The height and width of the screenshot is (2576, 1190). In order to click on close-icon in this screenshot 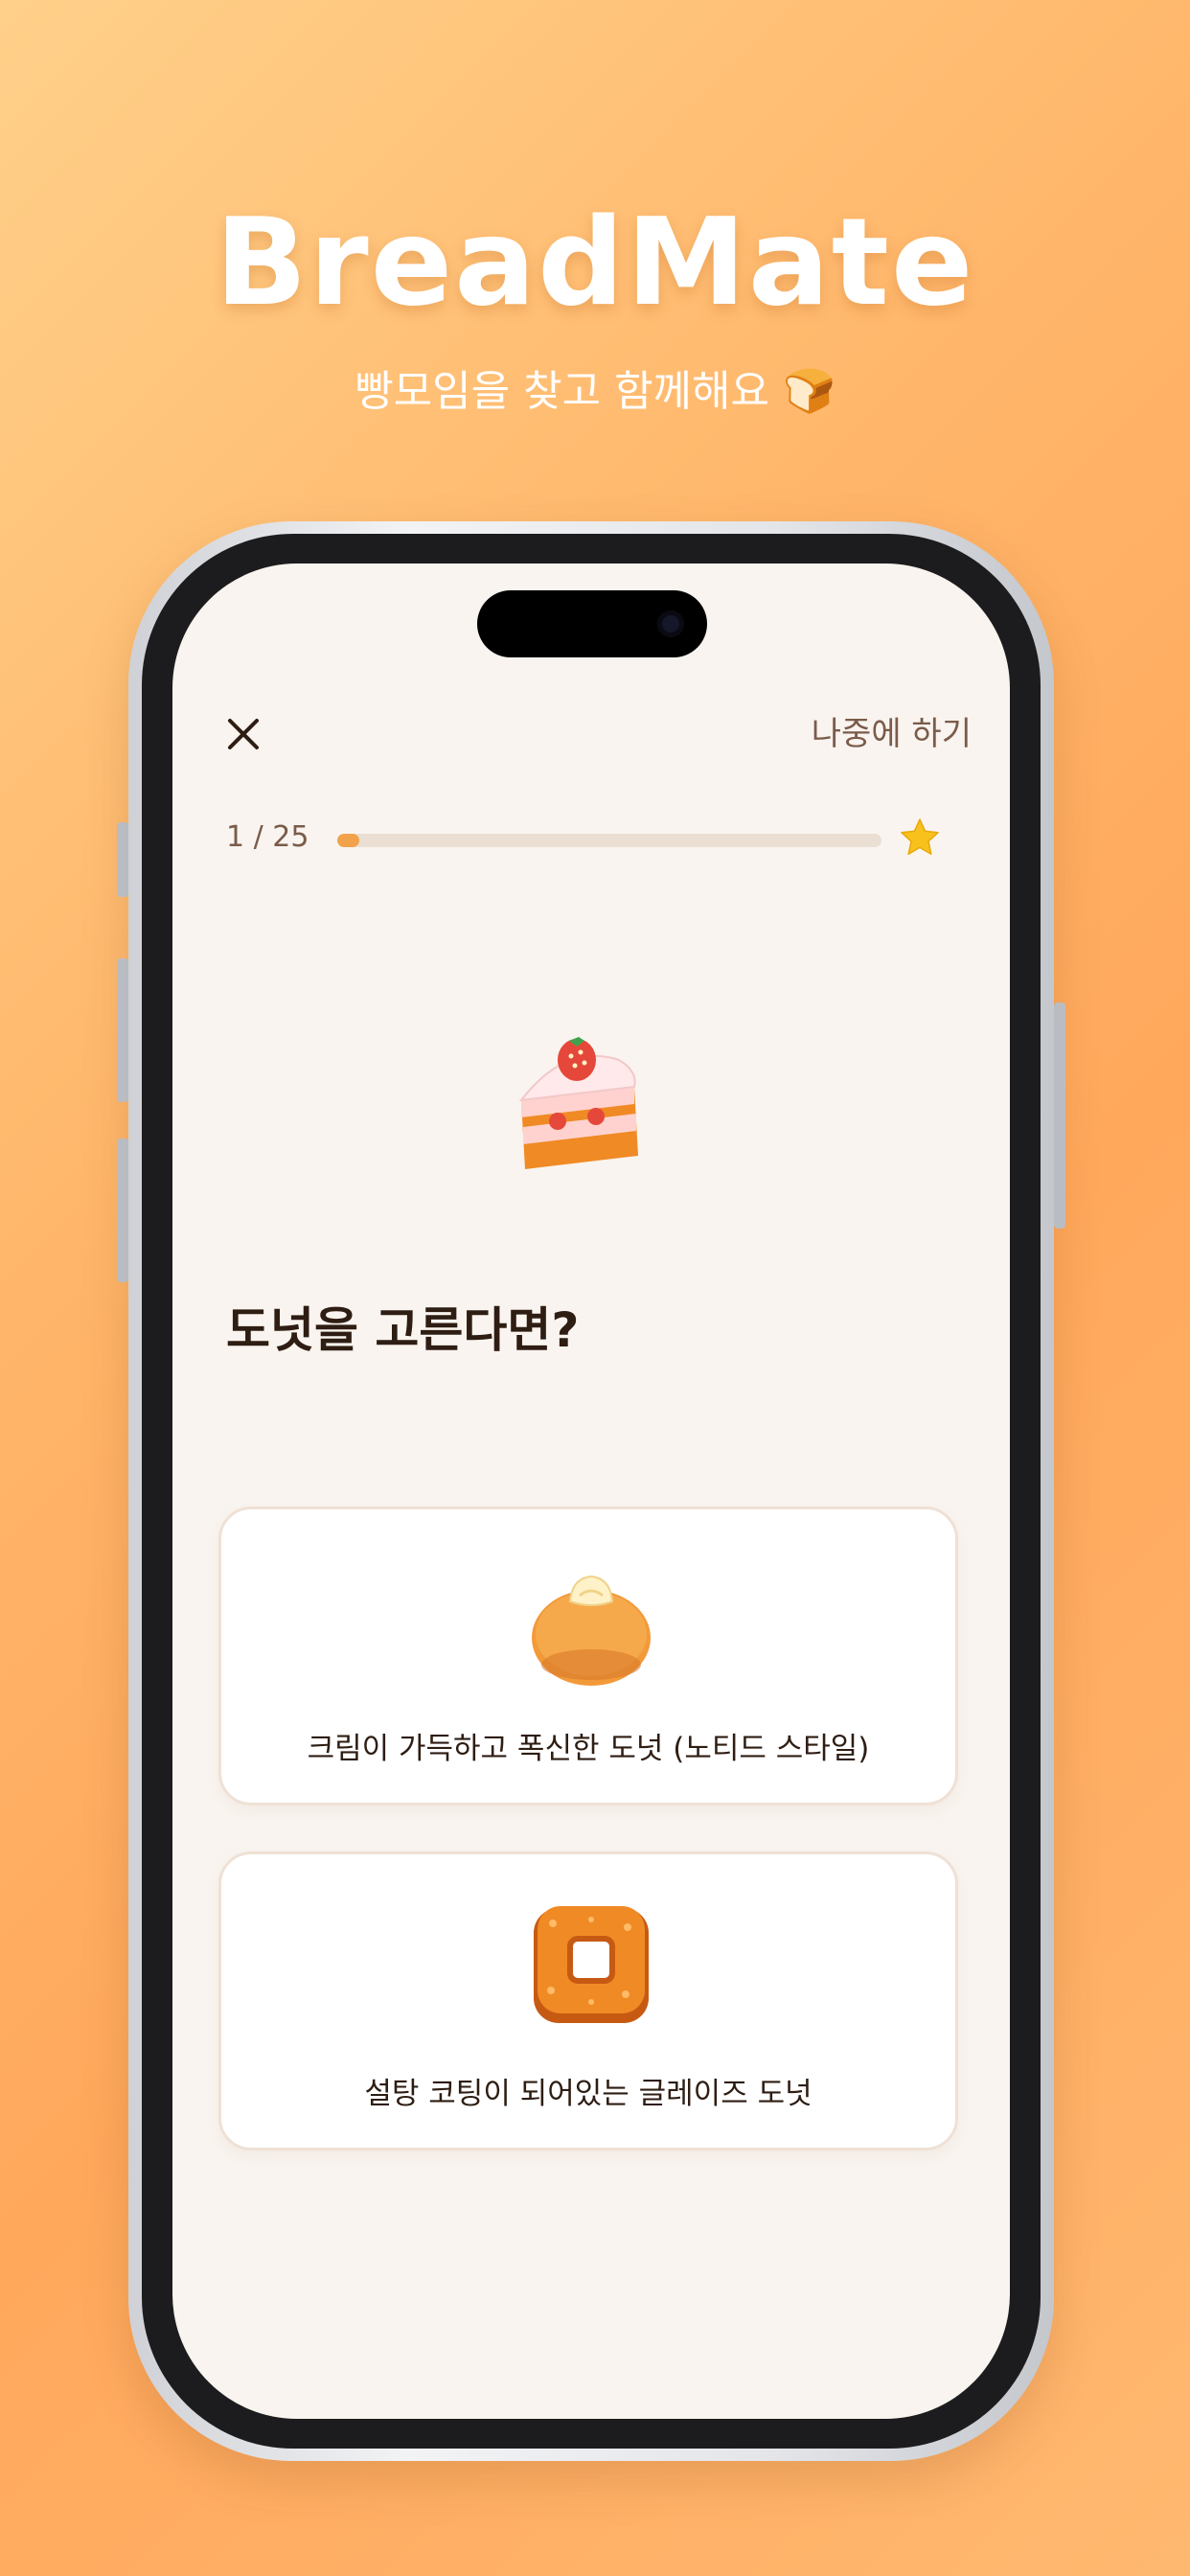, I will do `click(244, 734)`.